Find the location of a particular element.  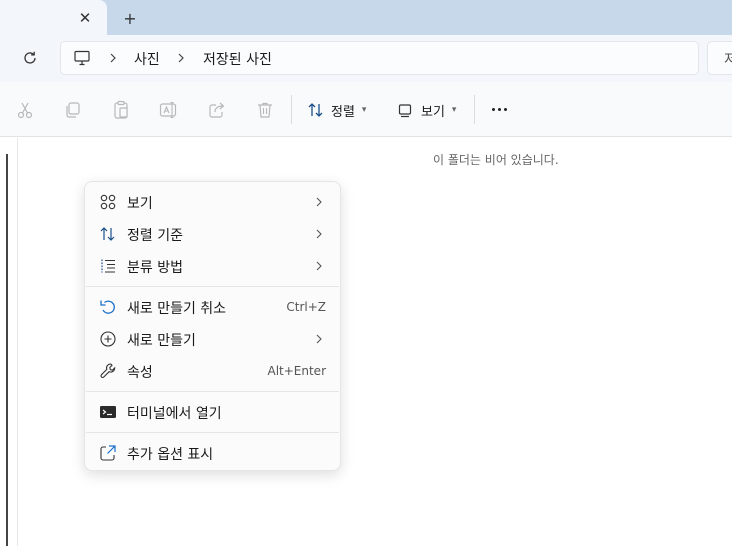

menu-item-label: 보기 is located at coordinates (140, 204).